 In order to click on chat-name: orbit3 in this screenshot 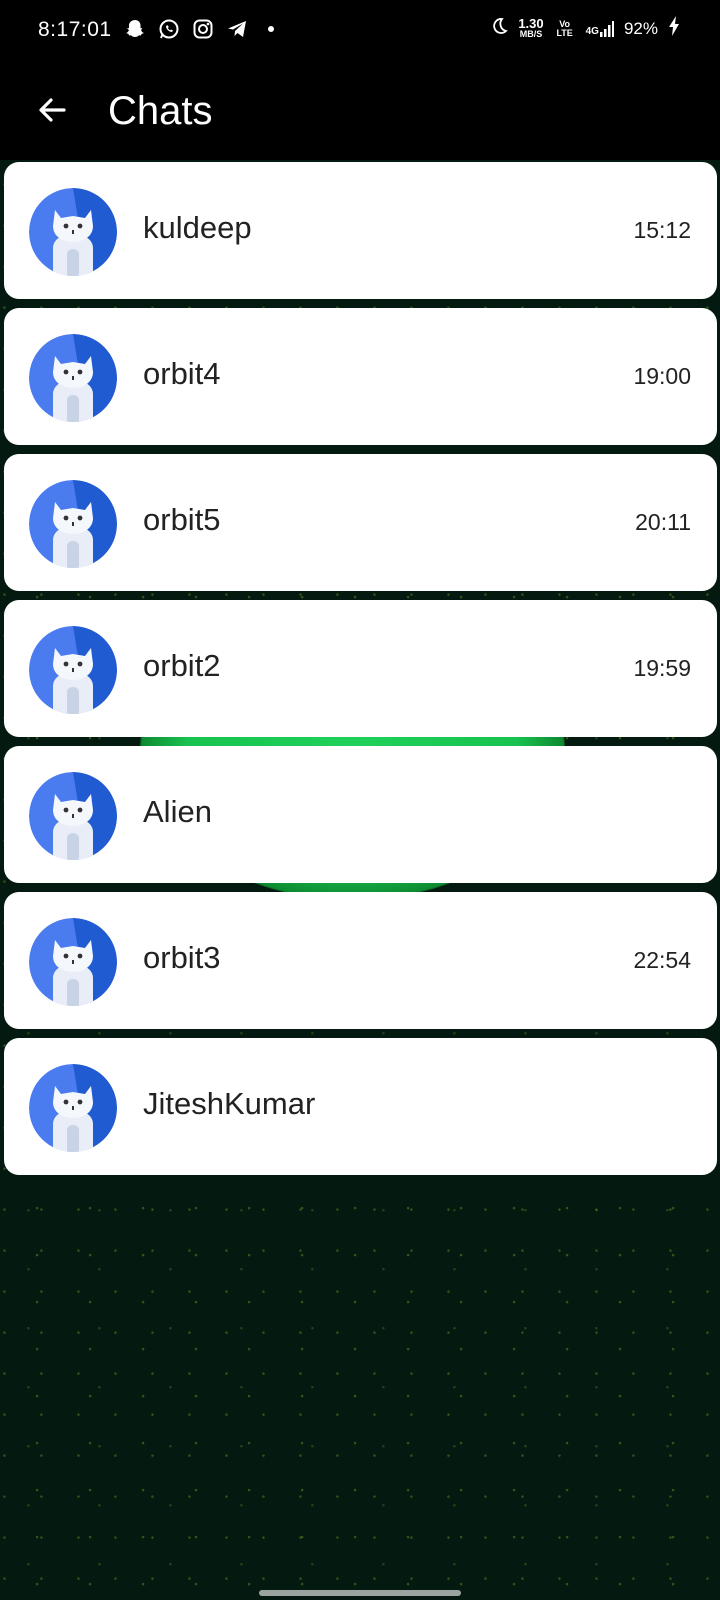, I will do `click(182, 957)`.